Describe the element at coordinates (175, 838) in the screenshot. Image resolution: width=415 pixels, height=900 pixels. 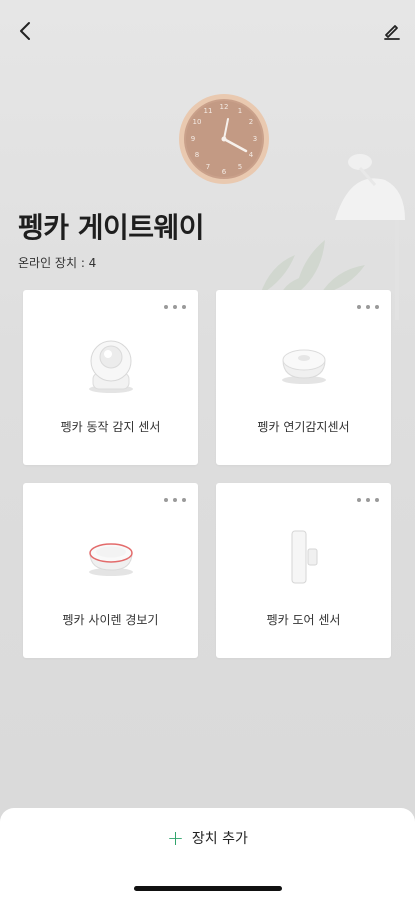
I see `plus-icon: +` at that location.